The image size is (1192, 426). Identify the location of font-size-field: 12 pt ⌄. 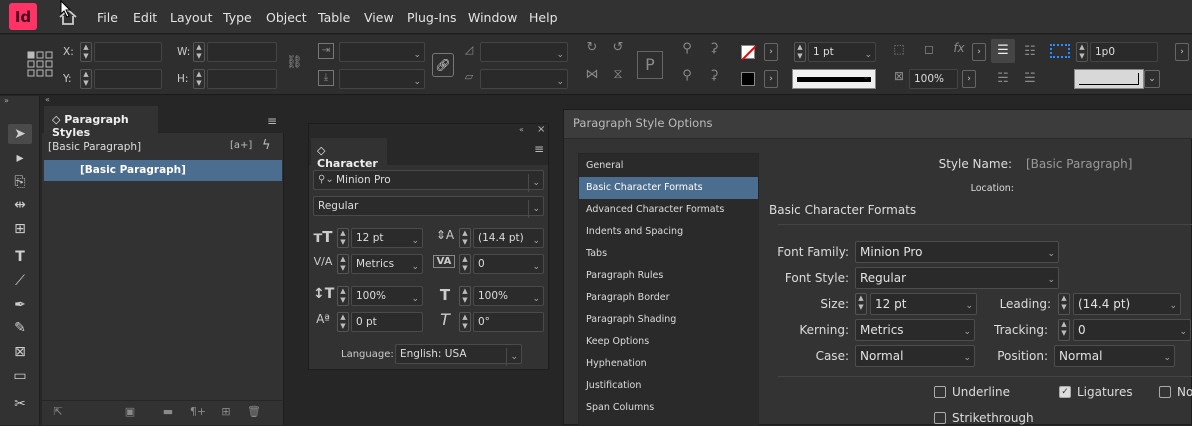
(387, 238).